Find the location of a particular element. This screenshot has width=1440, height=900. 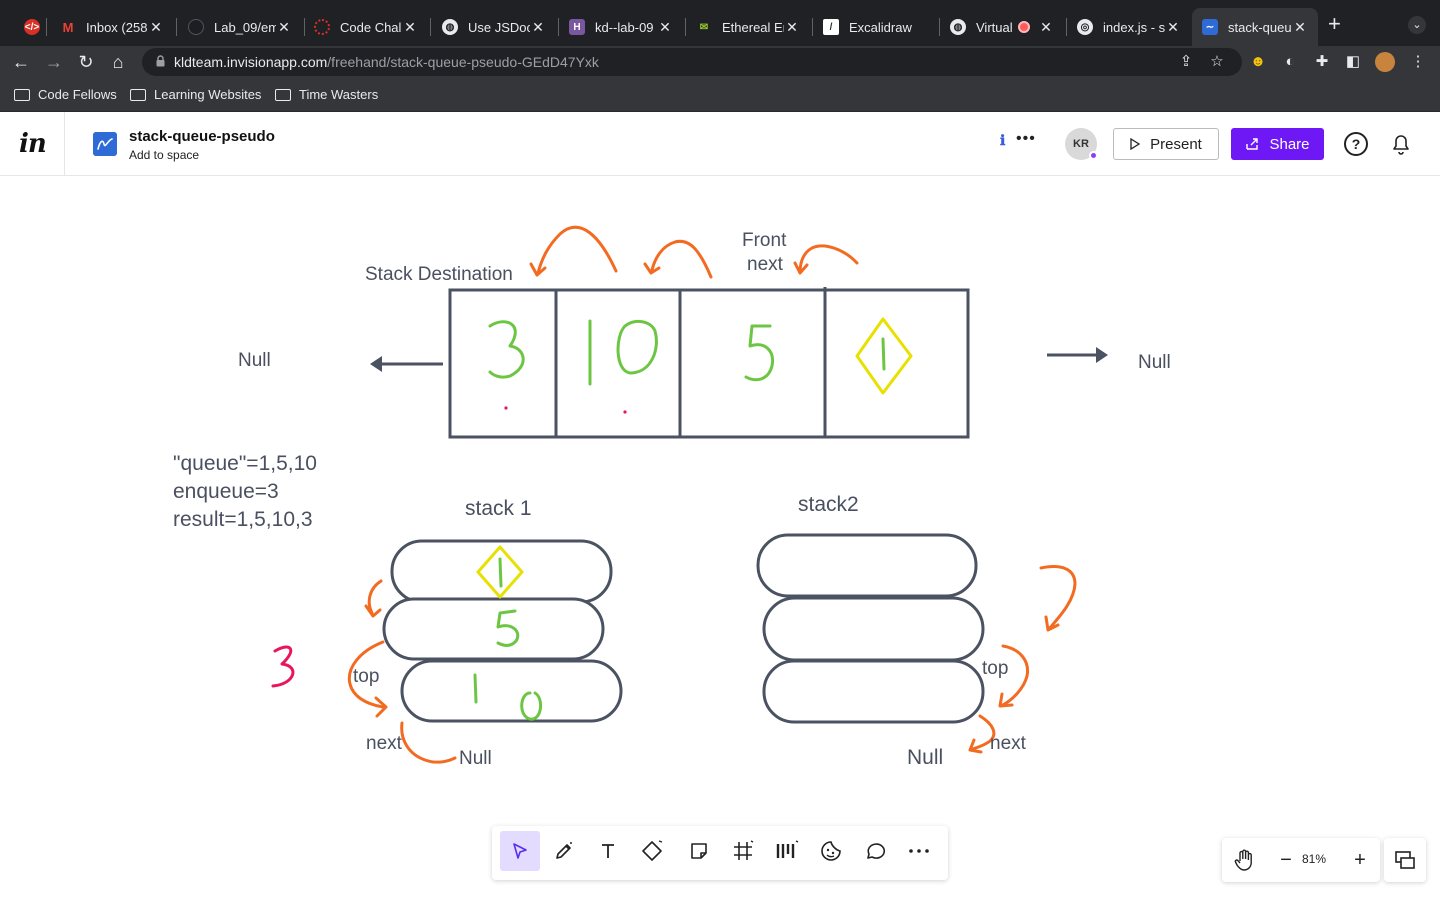

label-null-left: Null is located at coordinates (254, 361).